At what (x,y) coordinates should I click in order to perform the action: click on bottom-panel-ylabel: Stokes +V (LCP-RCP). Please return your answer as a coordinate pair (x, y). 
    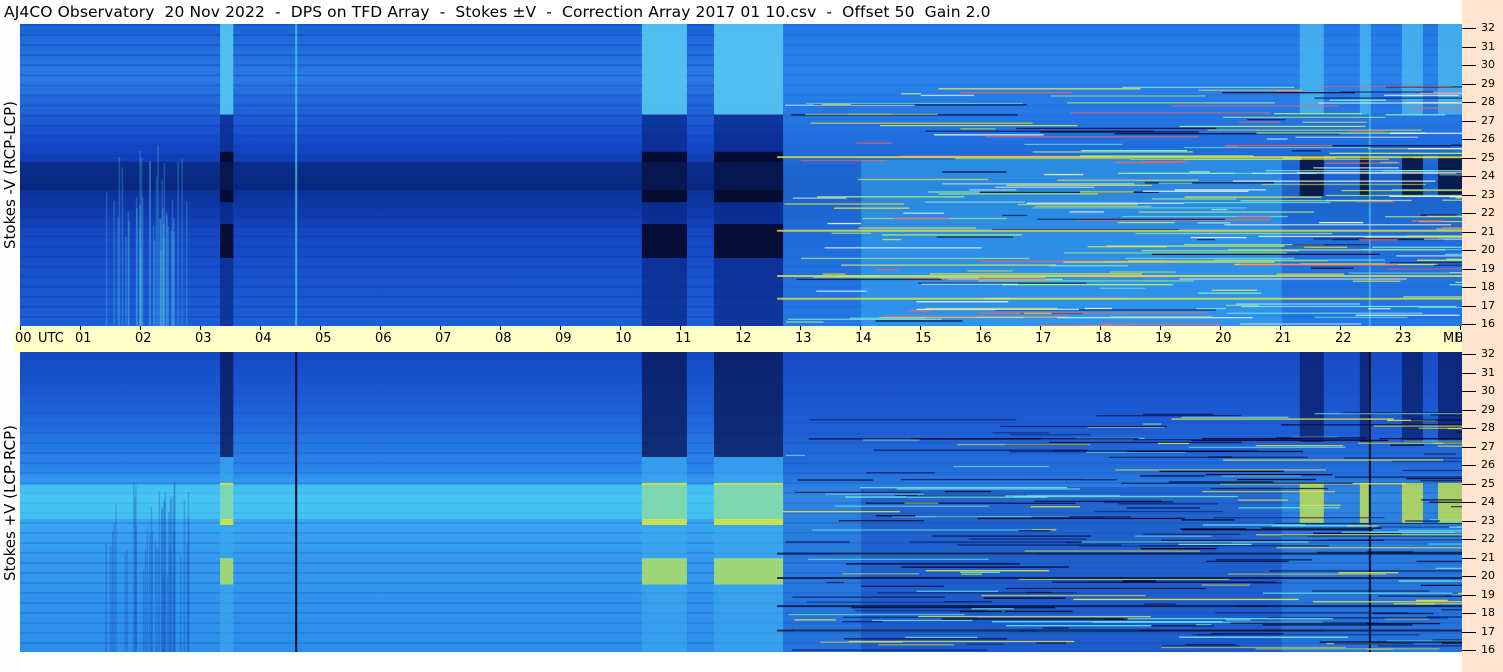
    Looking at the image, I should click on (10, 503).